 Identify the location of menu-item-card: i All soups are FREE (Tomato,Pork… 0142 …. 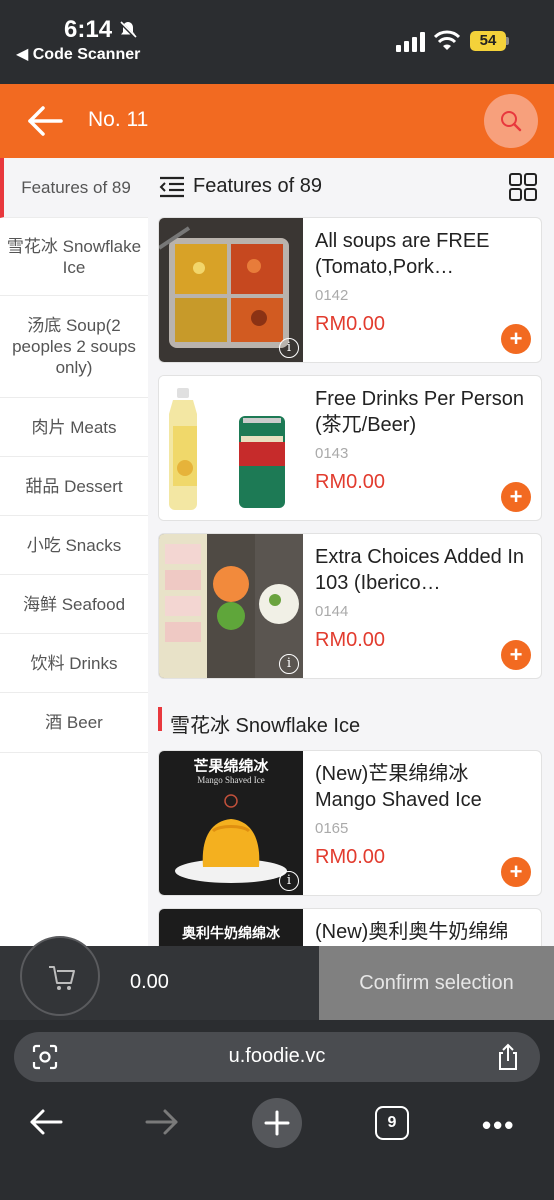
(350, 290).